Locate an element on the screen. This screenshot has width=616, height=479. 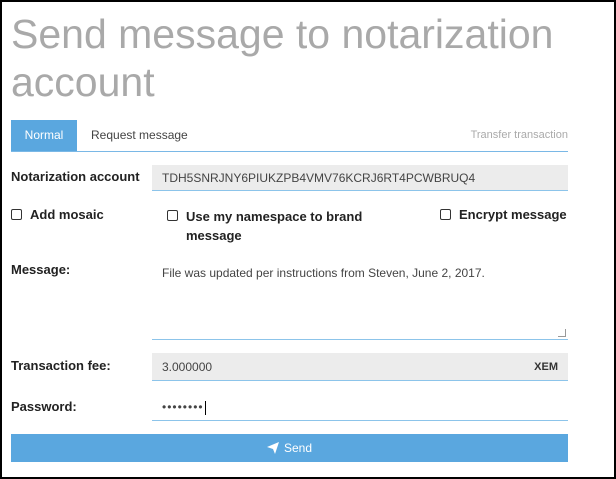
fee-label: Transaction fee: is located at coordinates (61, 365).